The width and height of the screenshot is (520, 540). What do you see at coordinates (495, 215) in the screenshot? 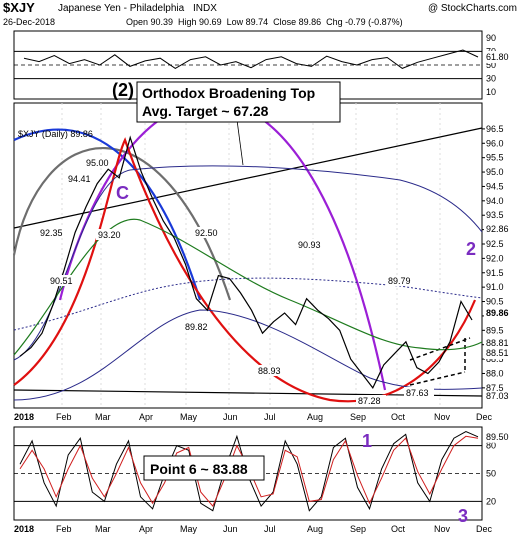
I see `price-tick-label: 93.5` at bounding box center [495, 215].